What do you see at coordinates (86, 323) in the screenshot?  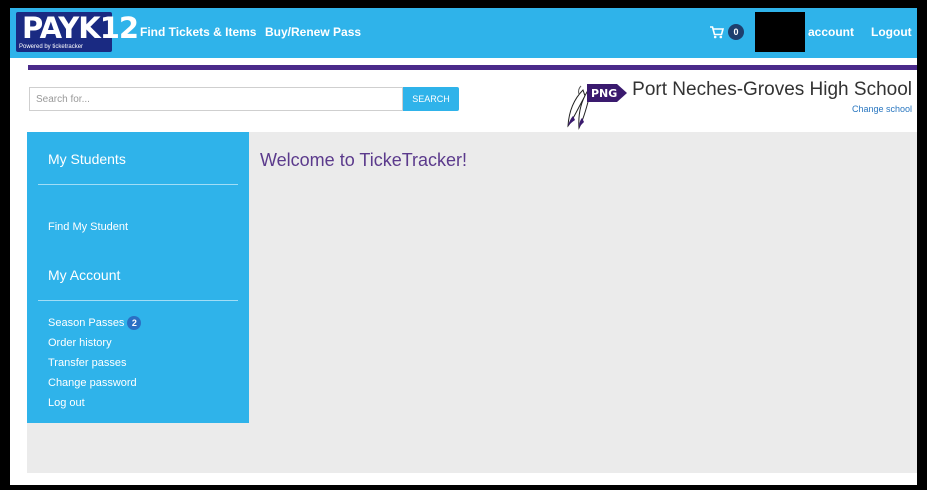 I see `season-passes-label: Season Passes` at bounding box center [86, 323].